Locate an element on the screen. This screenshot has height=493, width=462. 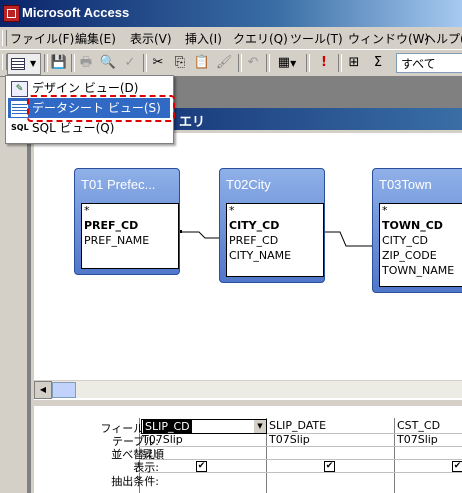
table-t02: T02City * CITY_CD PREF_CD CITY_NAME is located at coordinates (272, 225).